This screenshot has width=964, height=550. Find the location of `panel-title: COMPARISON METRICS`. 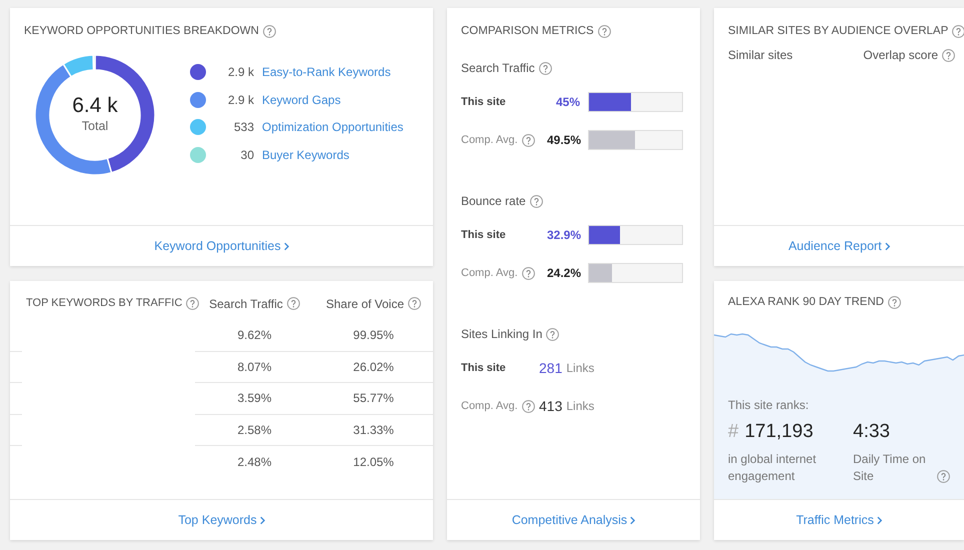

panel-title: COMPARISON METRICS is located at coordinates (527, 31).